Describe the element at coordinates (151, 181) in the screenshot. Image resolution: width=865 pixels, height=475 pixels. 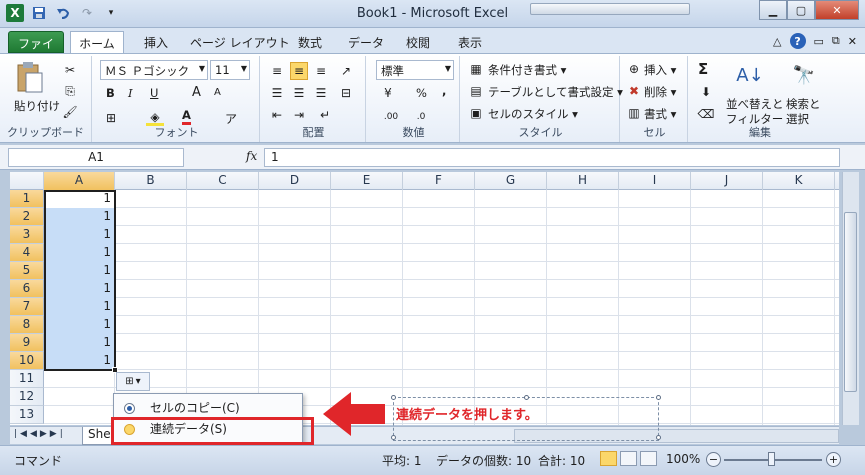
I see `column-header: B` at that location.